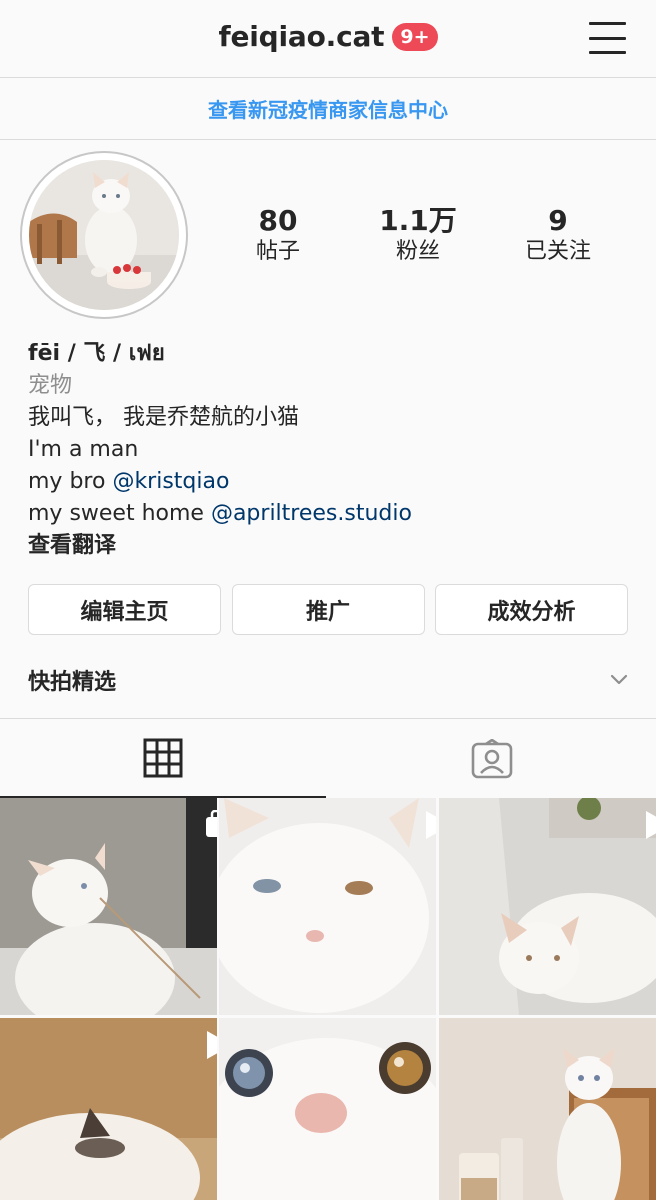 The height and width of the screenshot is (1200, 656). I want to click on highlights-label: 快拍精选, so click(72, 682).